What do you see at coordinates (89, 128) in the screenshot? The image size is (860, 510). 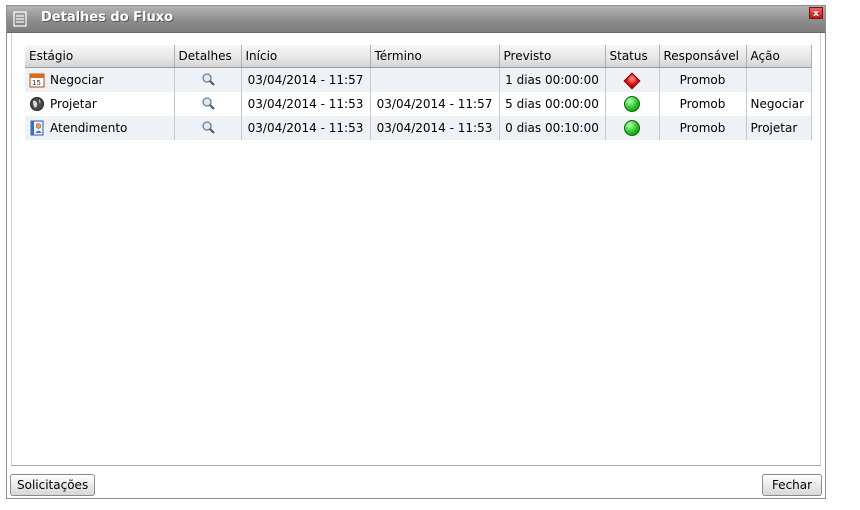 I see `stage-name: Atendimento` at bounding box center [89, 128].